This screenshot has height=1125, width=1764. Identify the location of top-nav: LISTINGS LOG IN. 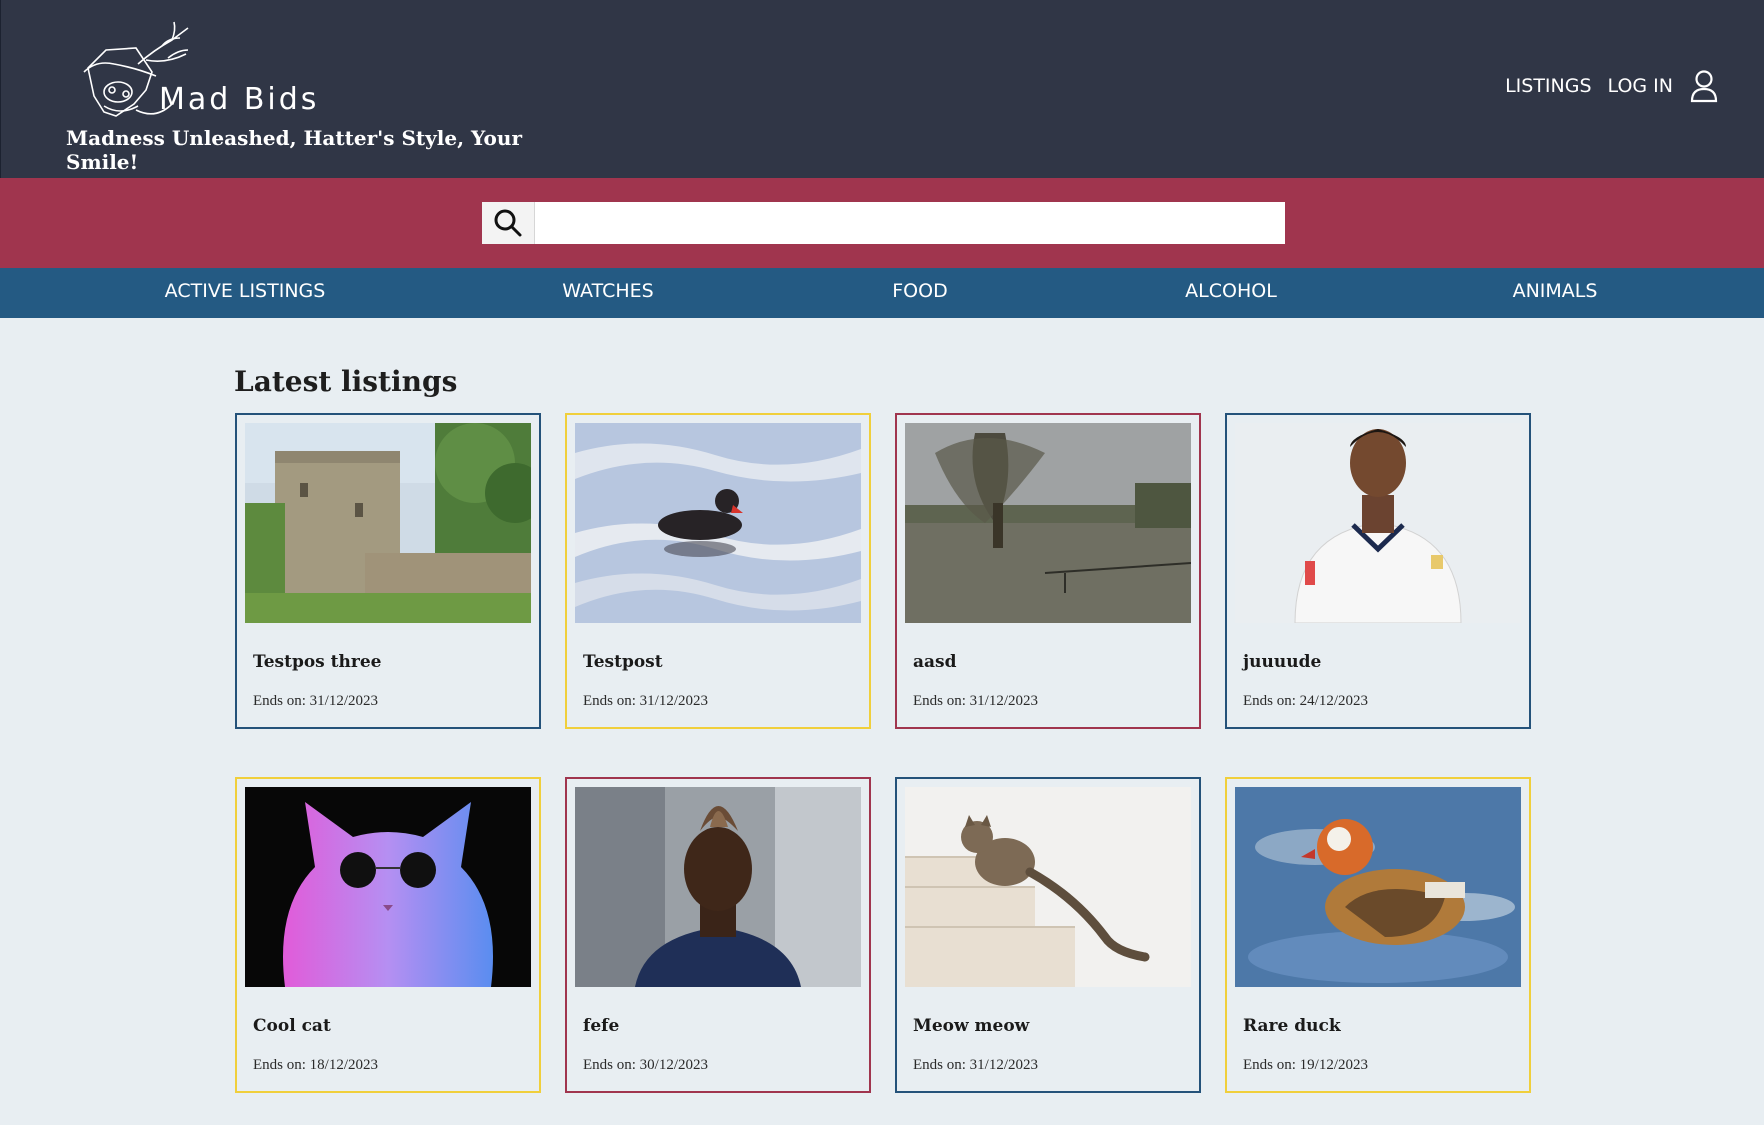
(1612, 86).